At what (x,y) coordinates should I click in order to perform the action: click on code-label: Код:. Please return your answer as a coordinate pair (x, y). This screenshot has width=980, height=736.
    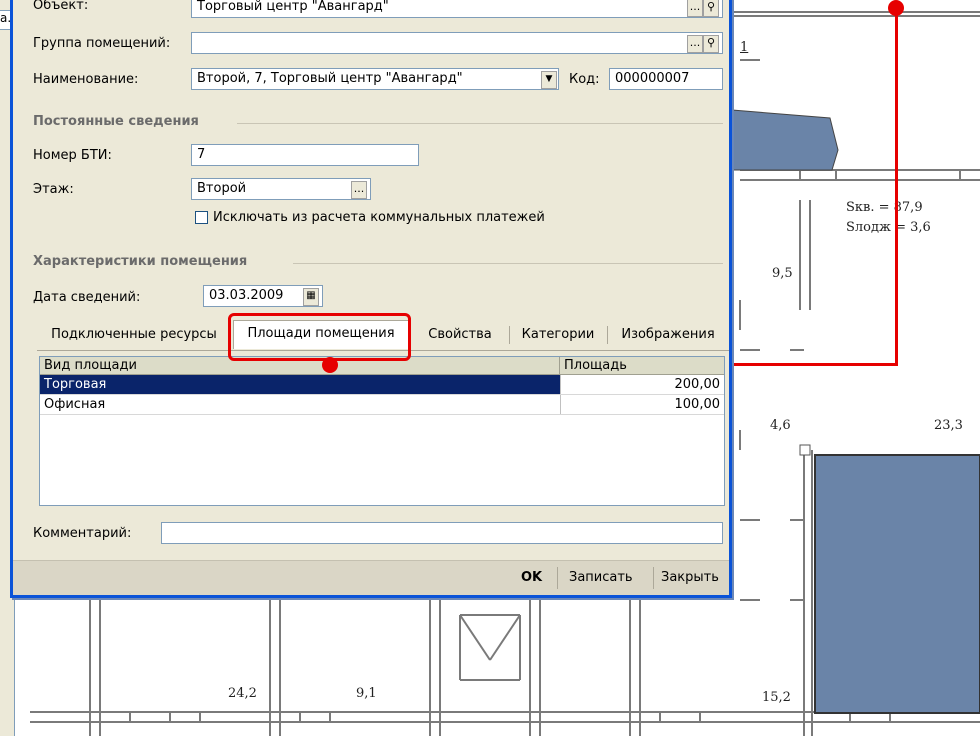
    Looking at the image, I should click on (584, 79).